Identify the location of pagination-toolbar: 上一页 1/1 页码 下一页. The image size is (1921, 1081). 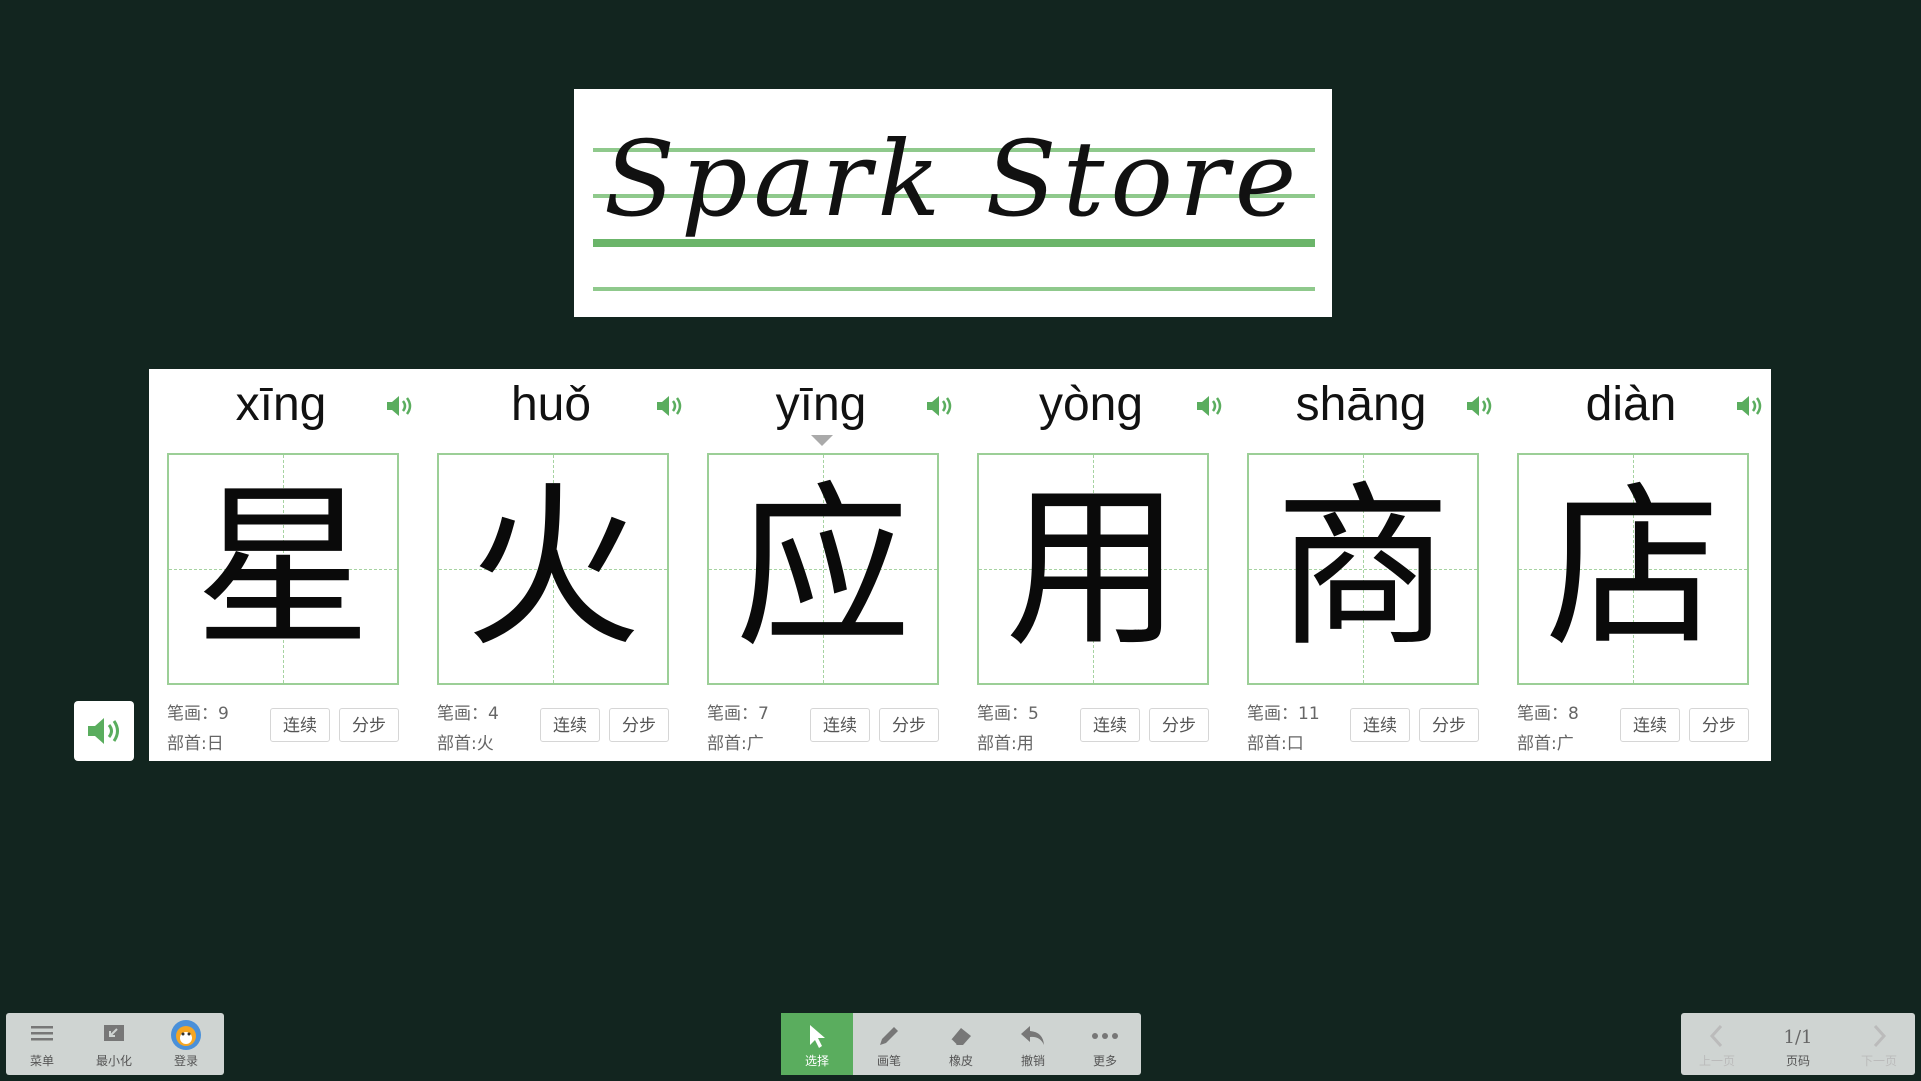
(1798, 1044).